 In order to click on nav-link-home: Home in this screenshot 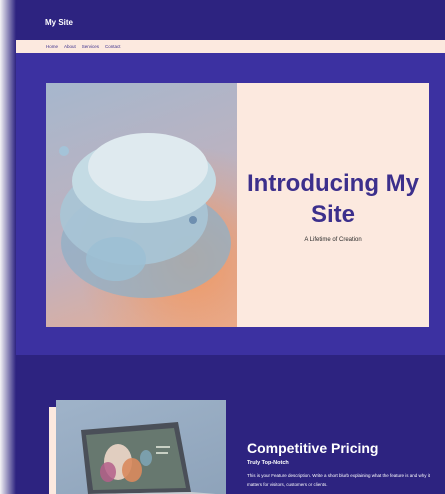, I will do `click(52, 46)`.